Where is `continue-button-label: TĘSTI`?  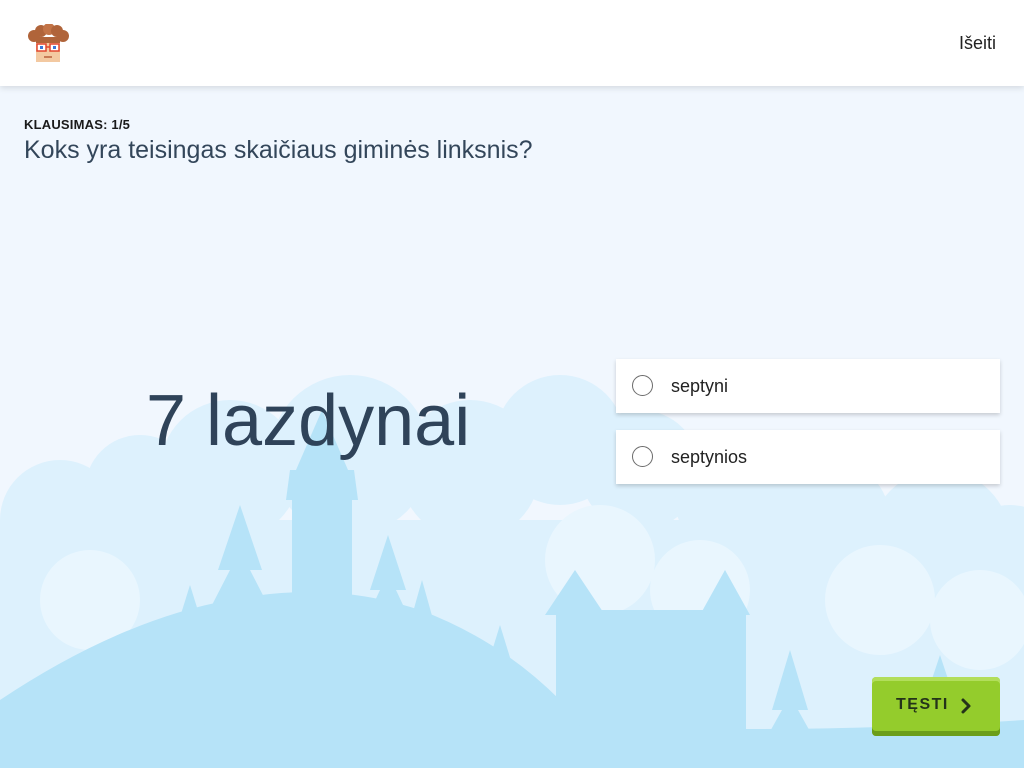
continue-button-label: TĘSTI is located at coordinates (922, 704).